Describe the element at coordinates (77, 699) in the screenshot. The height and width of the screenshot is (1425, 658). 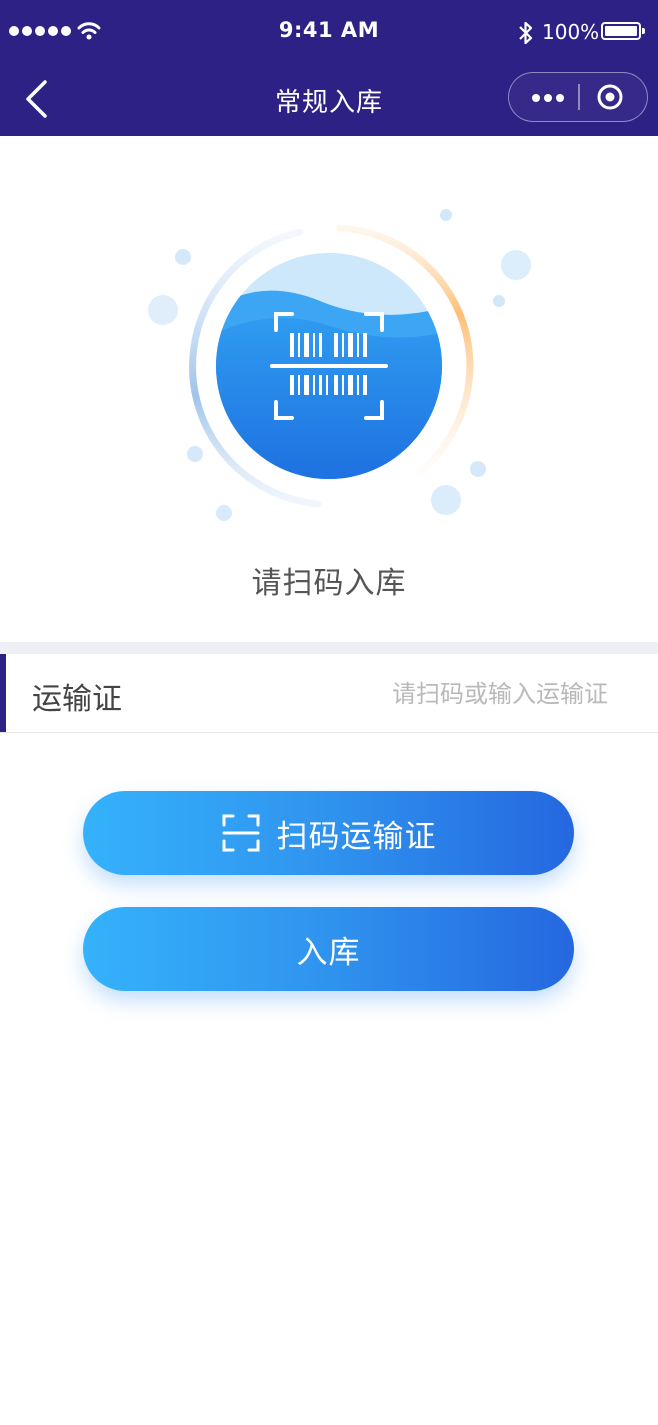
I see `transport-cert-label: 运输证` at that location.